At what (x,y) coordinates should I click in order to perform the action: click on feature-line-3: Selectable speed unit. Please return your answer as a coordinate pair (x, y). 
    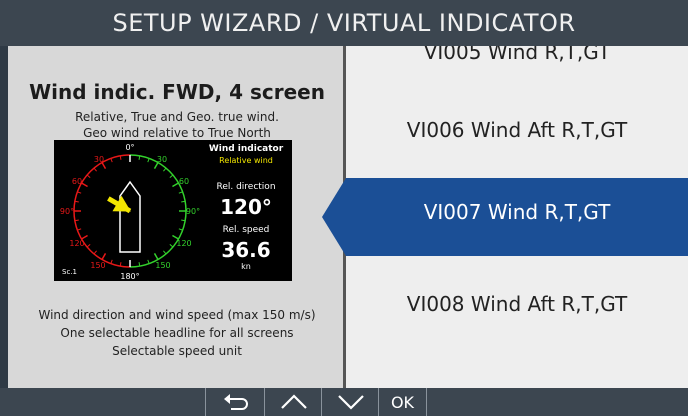
    Looking at the image, I should click on (177, 351).